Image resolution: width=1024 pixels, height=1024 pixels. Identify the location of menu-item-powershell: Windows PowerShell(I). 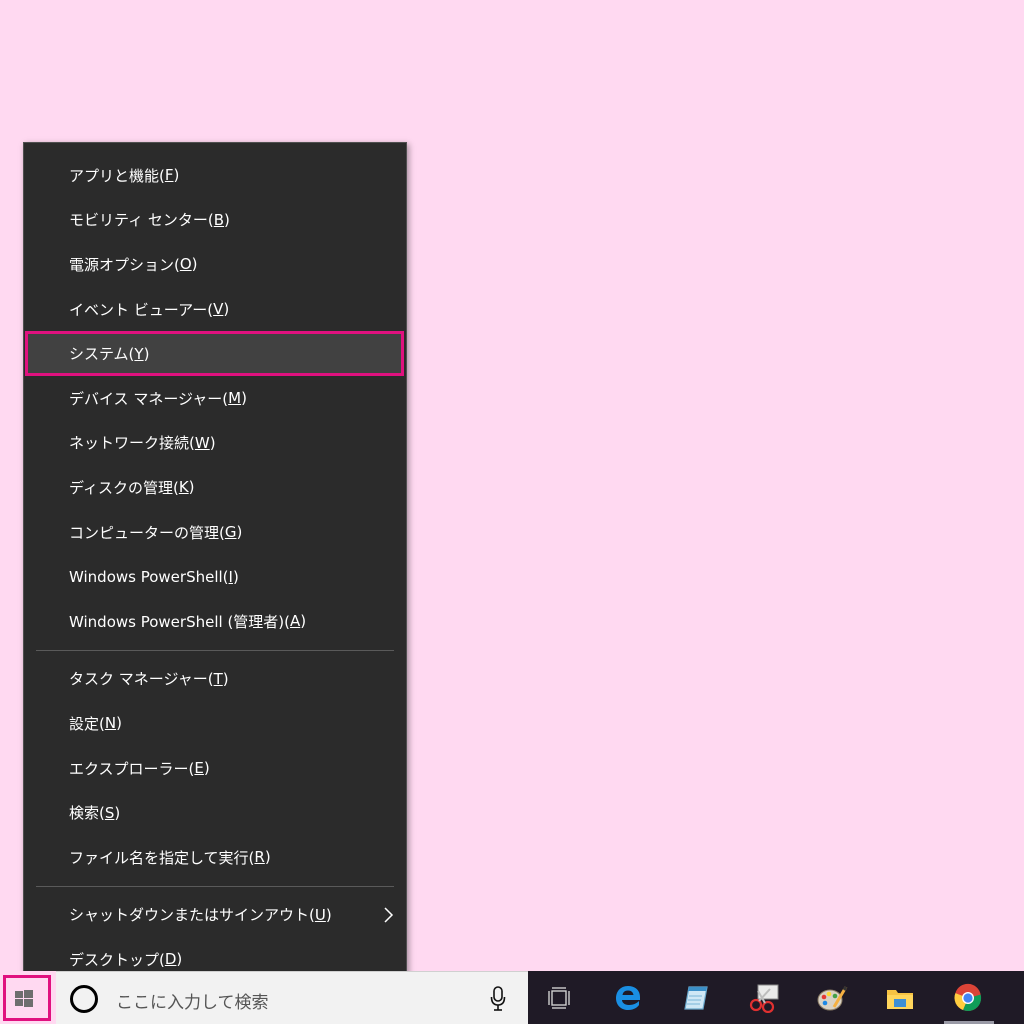
(215, 576).